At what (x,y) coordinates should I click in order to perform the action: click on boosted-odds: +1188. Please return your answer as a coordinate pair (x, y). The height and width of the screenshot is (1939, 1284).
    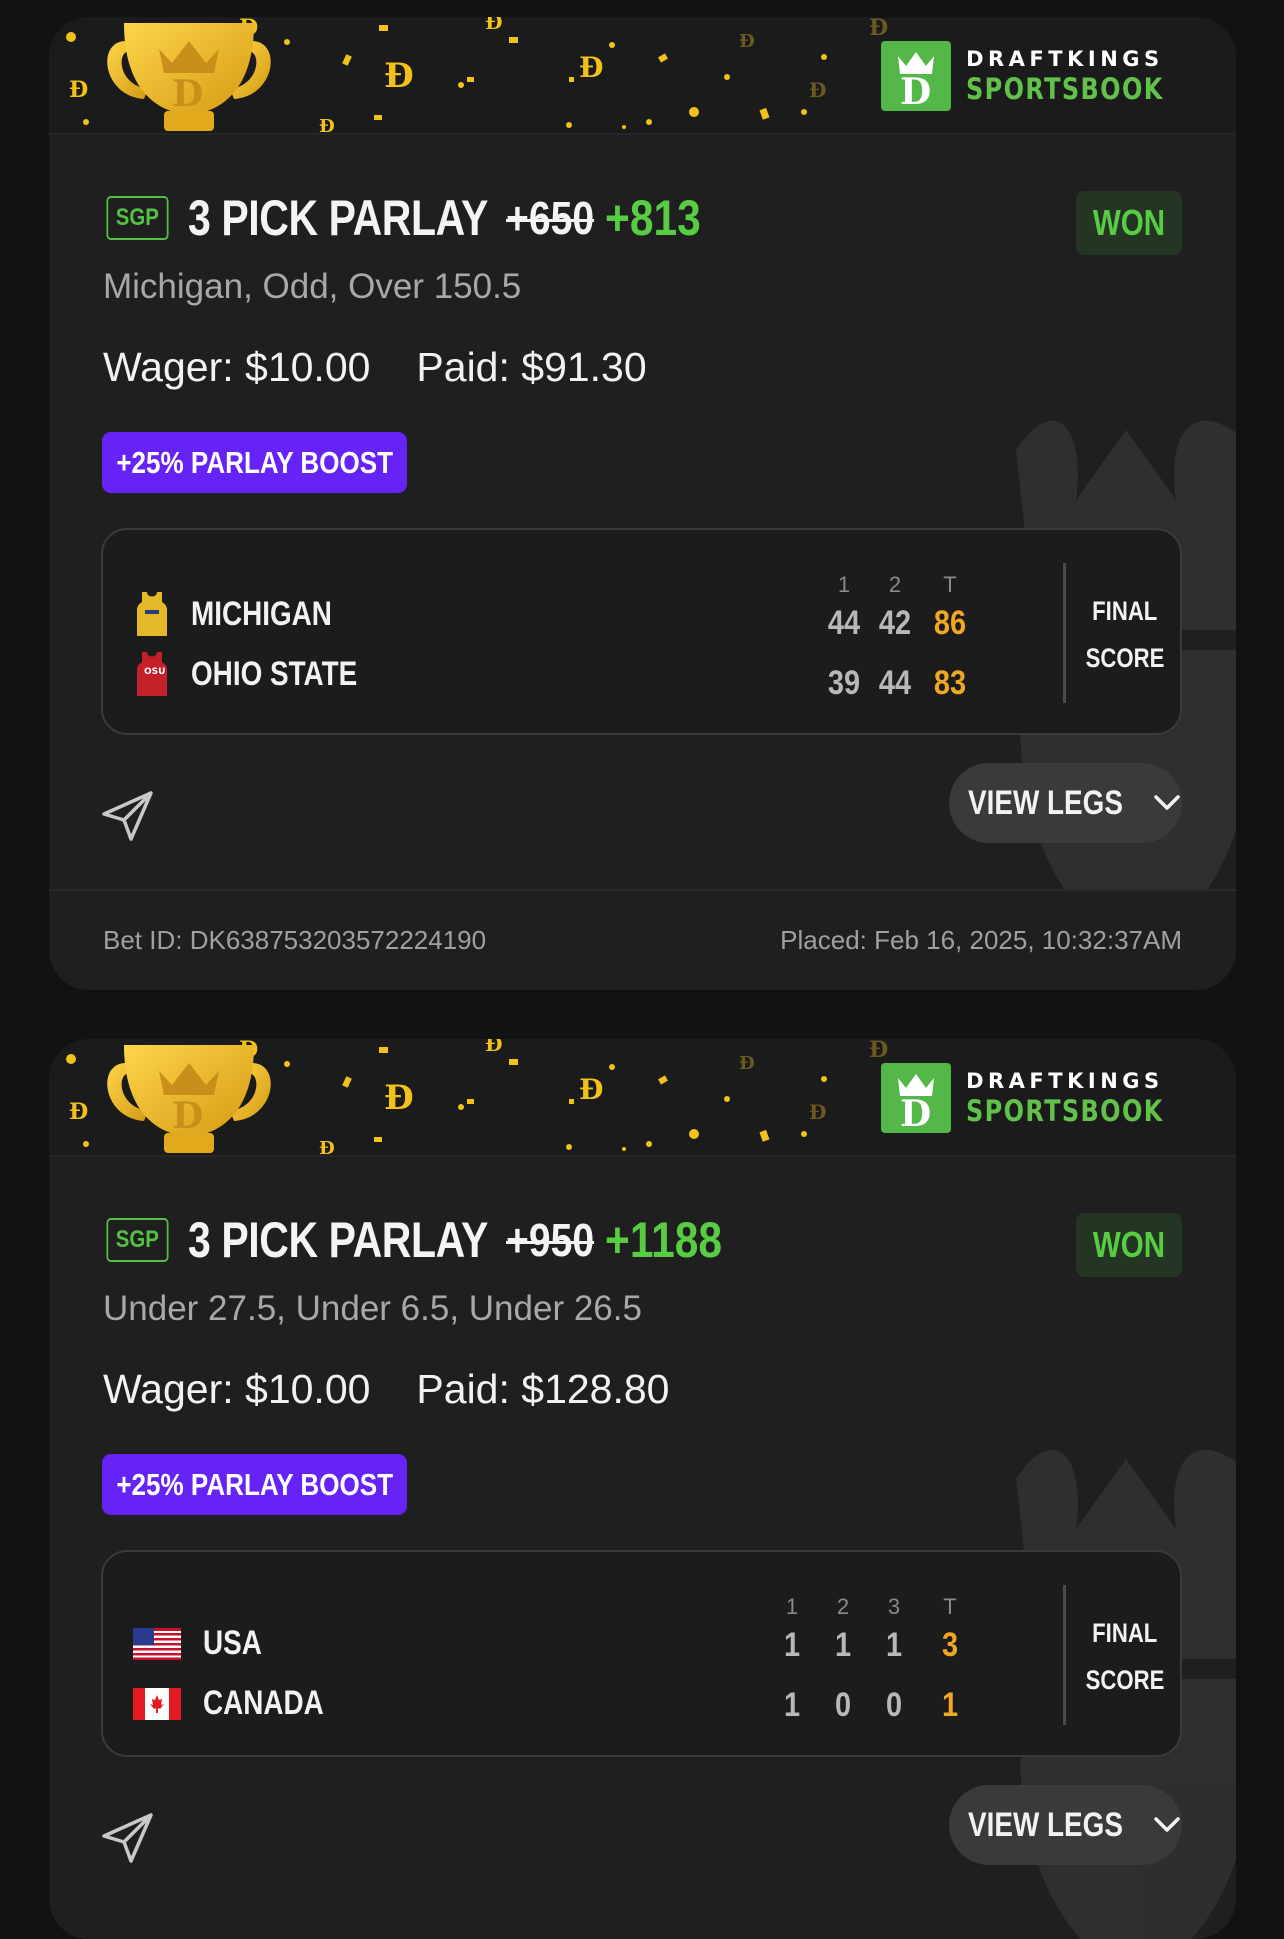
    Looking at the image, I should click on (664, 1240).